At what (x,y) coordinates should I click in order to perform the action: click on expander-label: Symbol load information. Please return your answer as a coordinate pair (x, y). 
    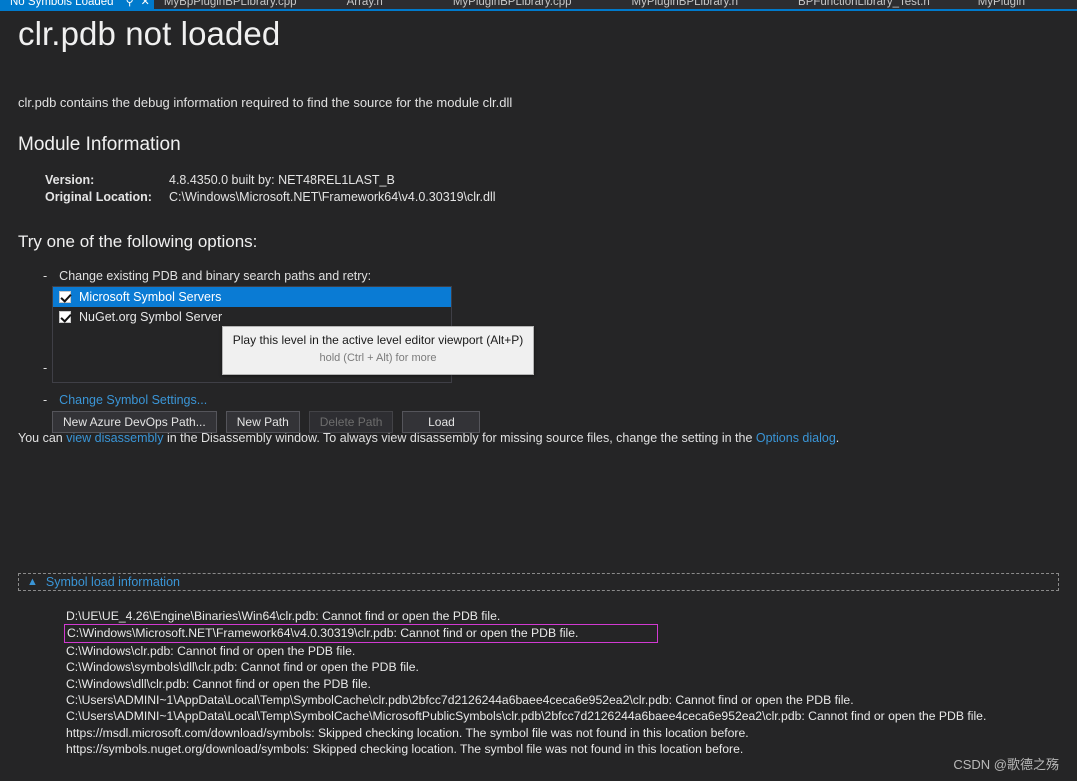
    Looking at the image, I should click on (112, 582).